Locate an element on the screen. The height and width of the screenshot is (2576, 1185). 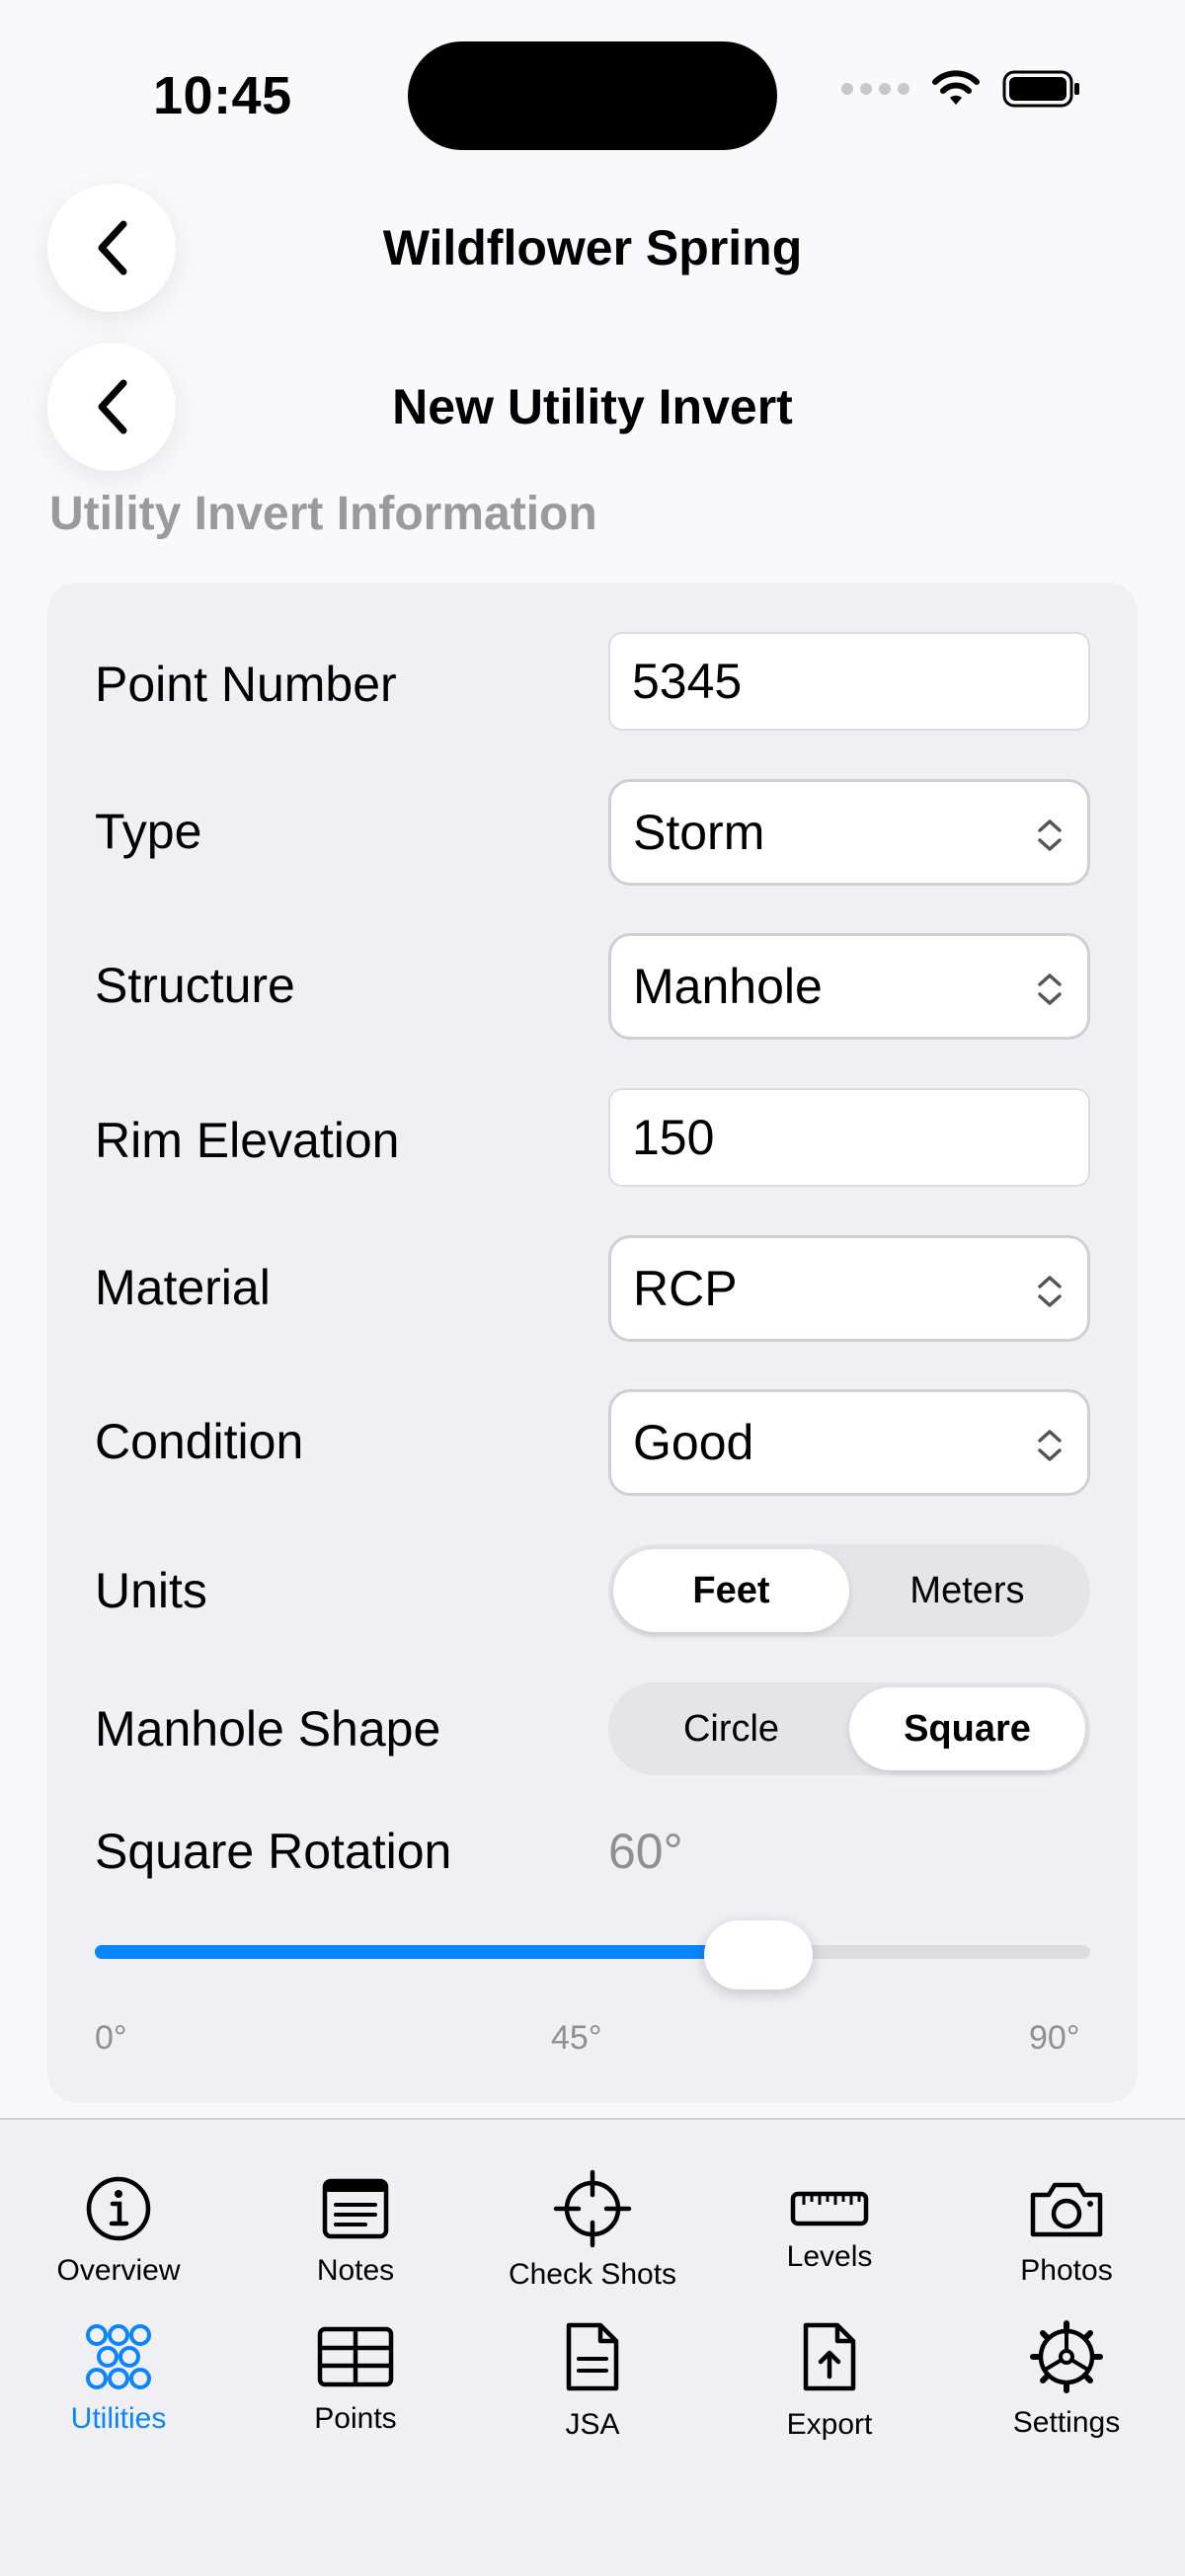
structure-value: Manhole is located at coordinates (728, 986).